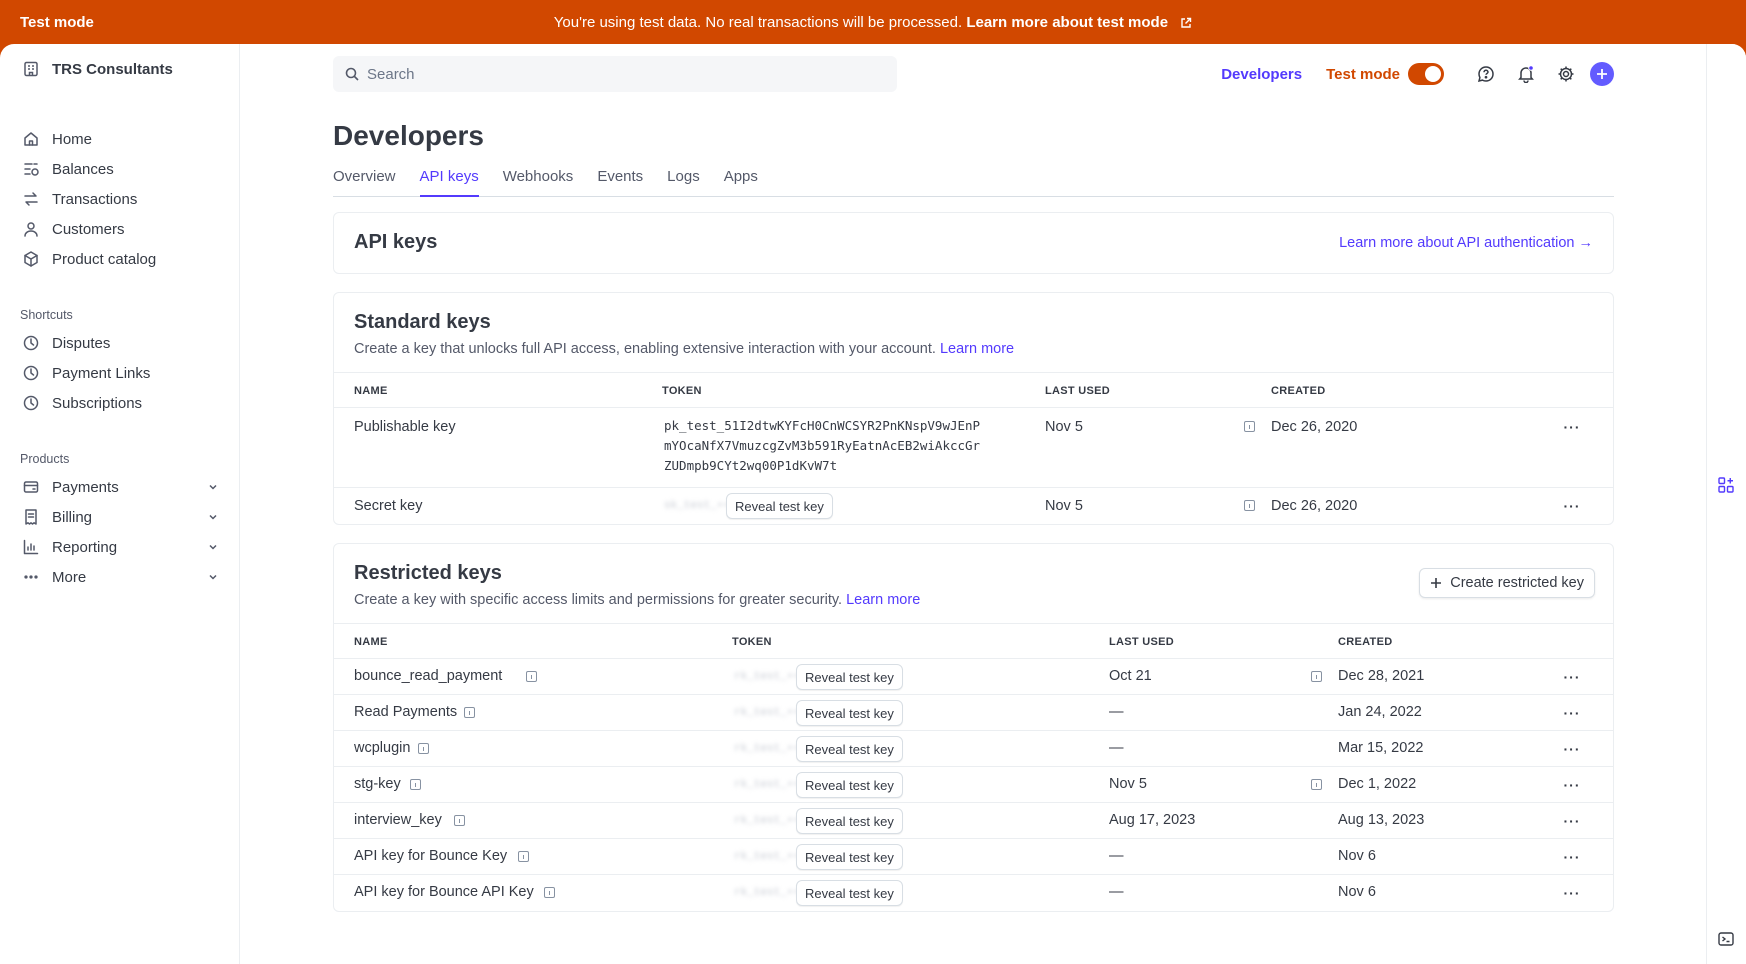 The image size is (1746, 964). Describe the element at coordinates (683, 182) in the screenshot. I see `tab-logs: Logs` at that location.